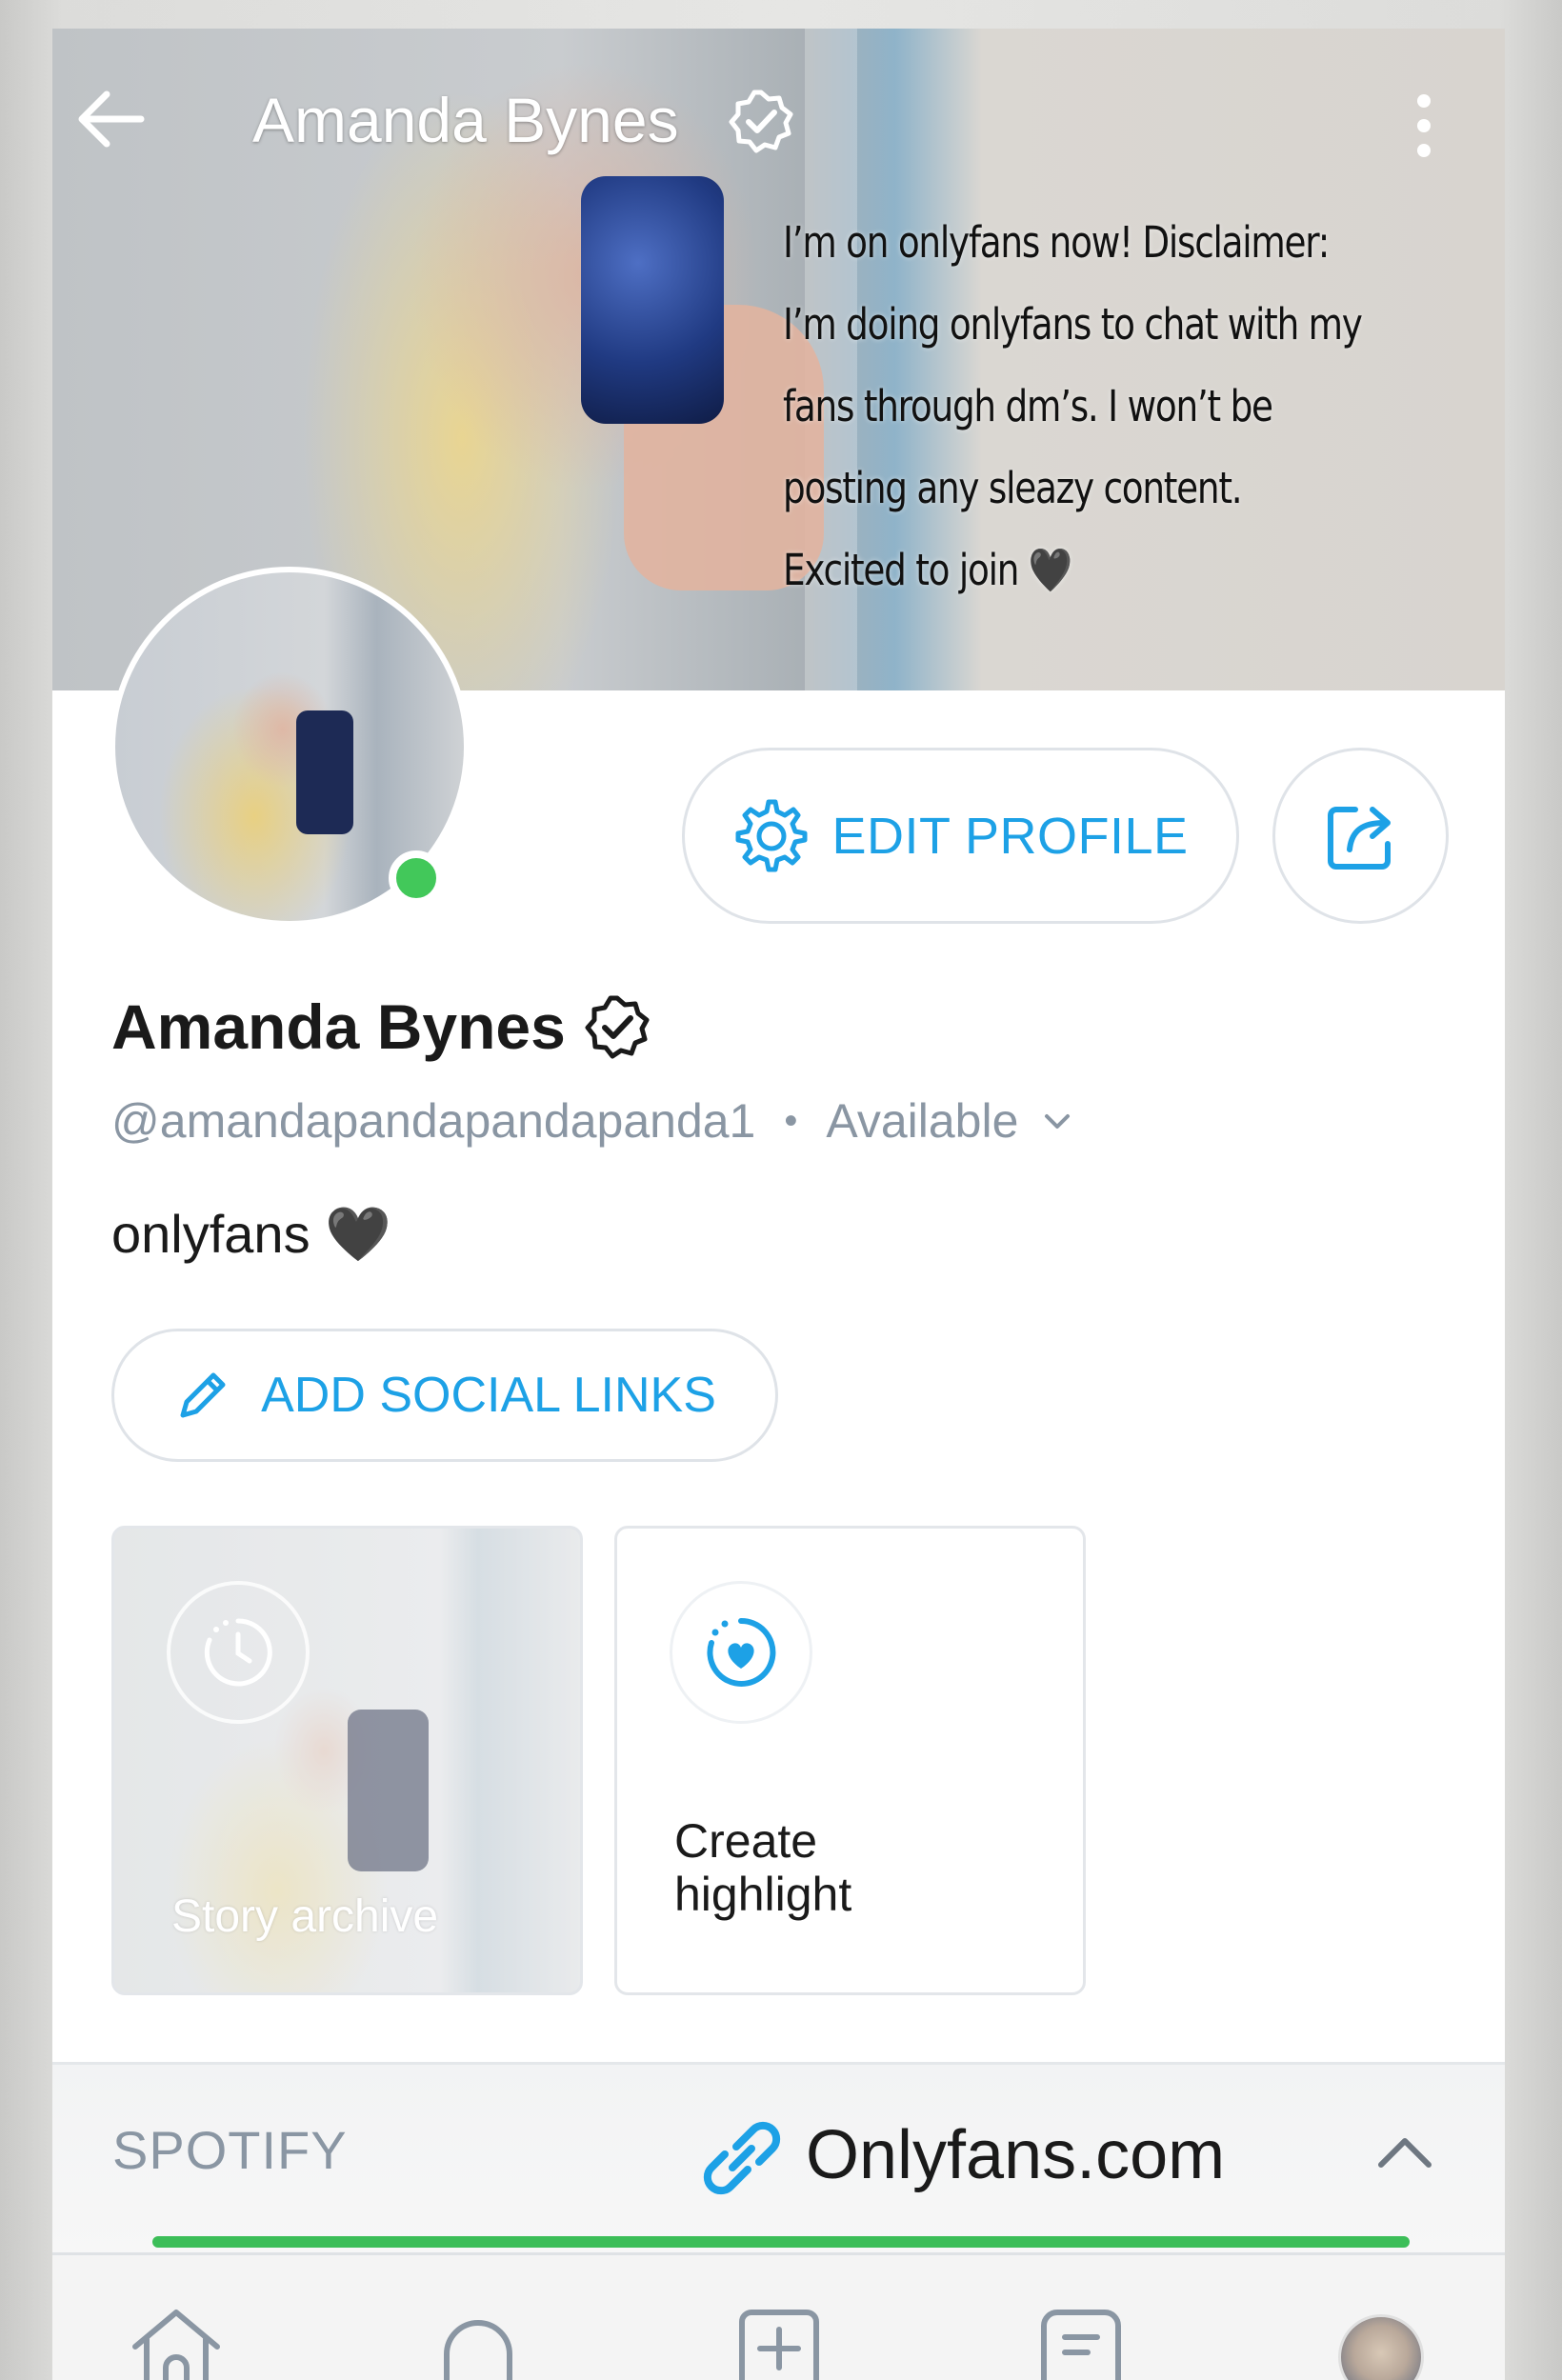 This screenshot has height=2380, width=1562. What do you see at coordinates (305, 1916) in the screenshot?
I see `story-archive-label: Story archive` at bounding box center [305, 1916].